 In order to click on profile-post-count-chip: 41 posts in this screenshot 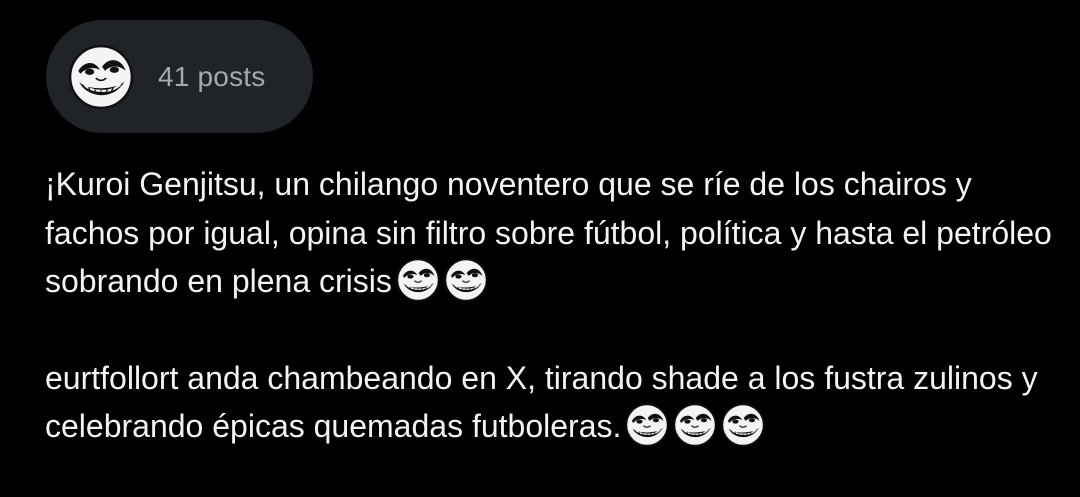, I will do `click(179, 76)`.